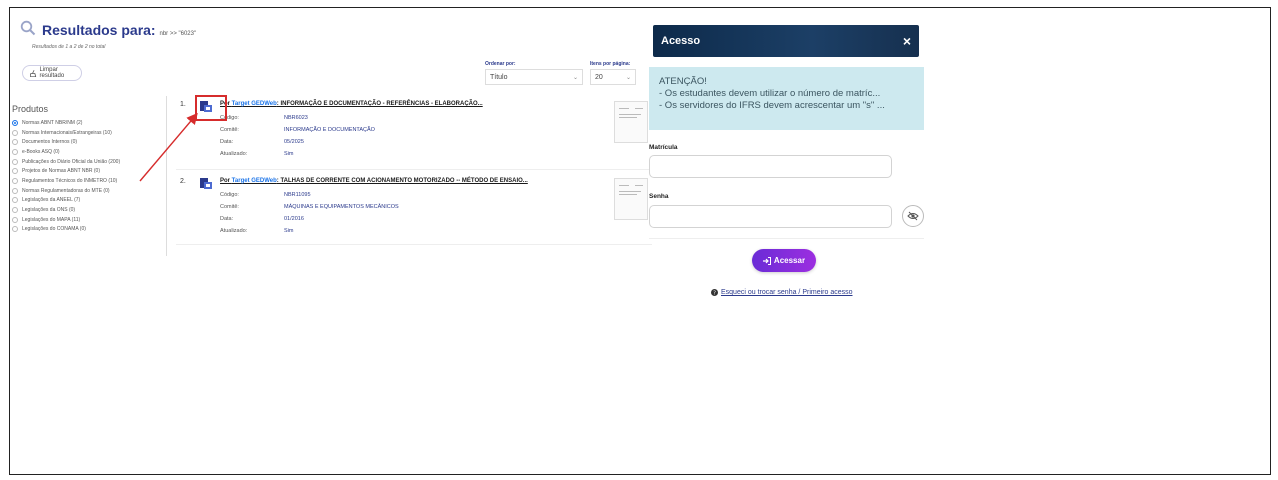 Image resolution: width=1278 pixels, height=480 pixels. I want to click on annotation-arrow-icon, so click(168, 147).